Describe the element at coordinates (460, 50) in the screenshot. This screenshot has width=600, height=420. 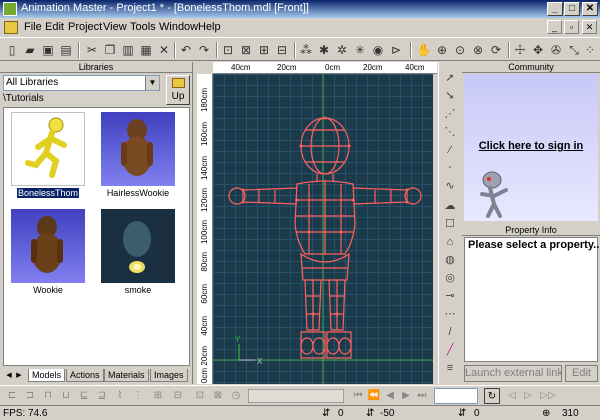
I see `zoom-fit-icon: ⊙` at that location.